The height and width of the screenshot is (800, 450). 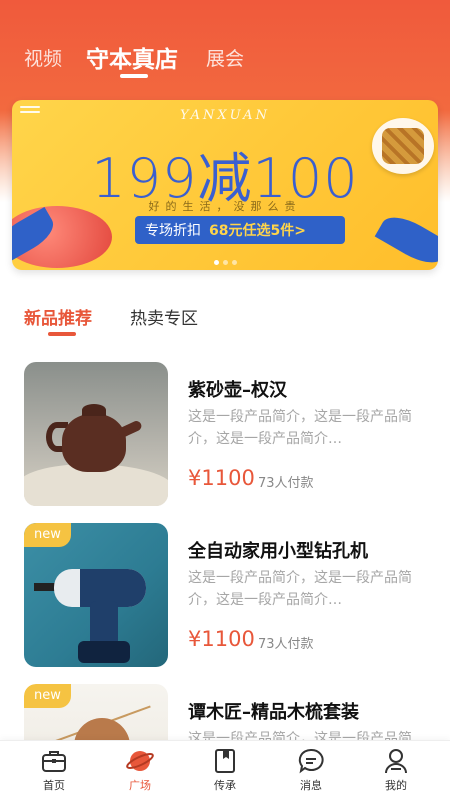 I want to click on banner-brand: YANXUAN, so click(x=225, y=115).